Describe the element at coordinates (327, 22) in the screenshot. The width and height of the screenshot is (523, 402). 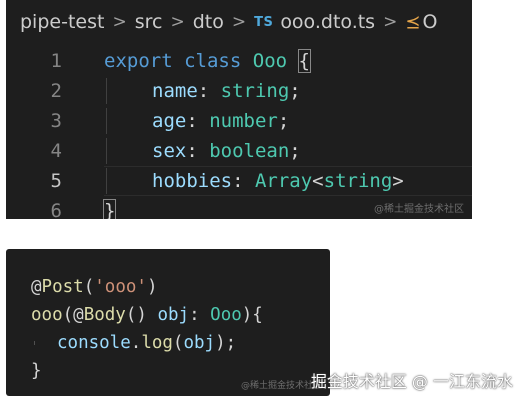
I see `breadcrumb-item-file: ooo.dto.ts` at that location.